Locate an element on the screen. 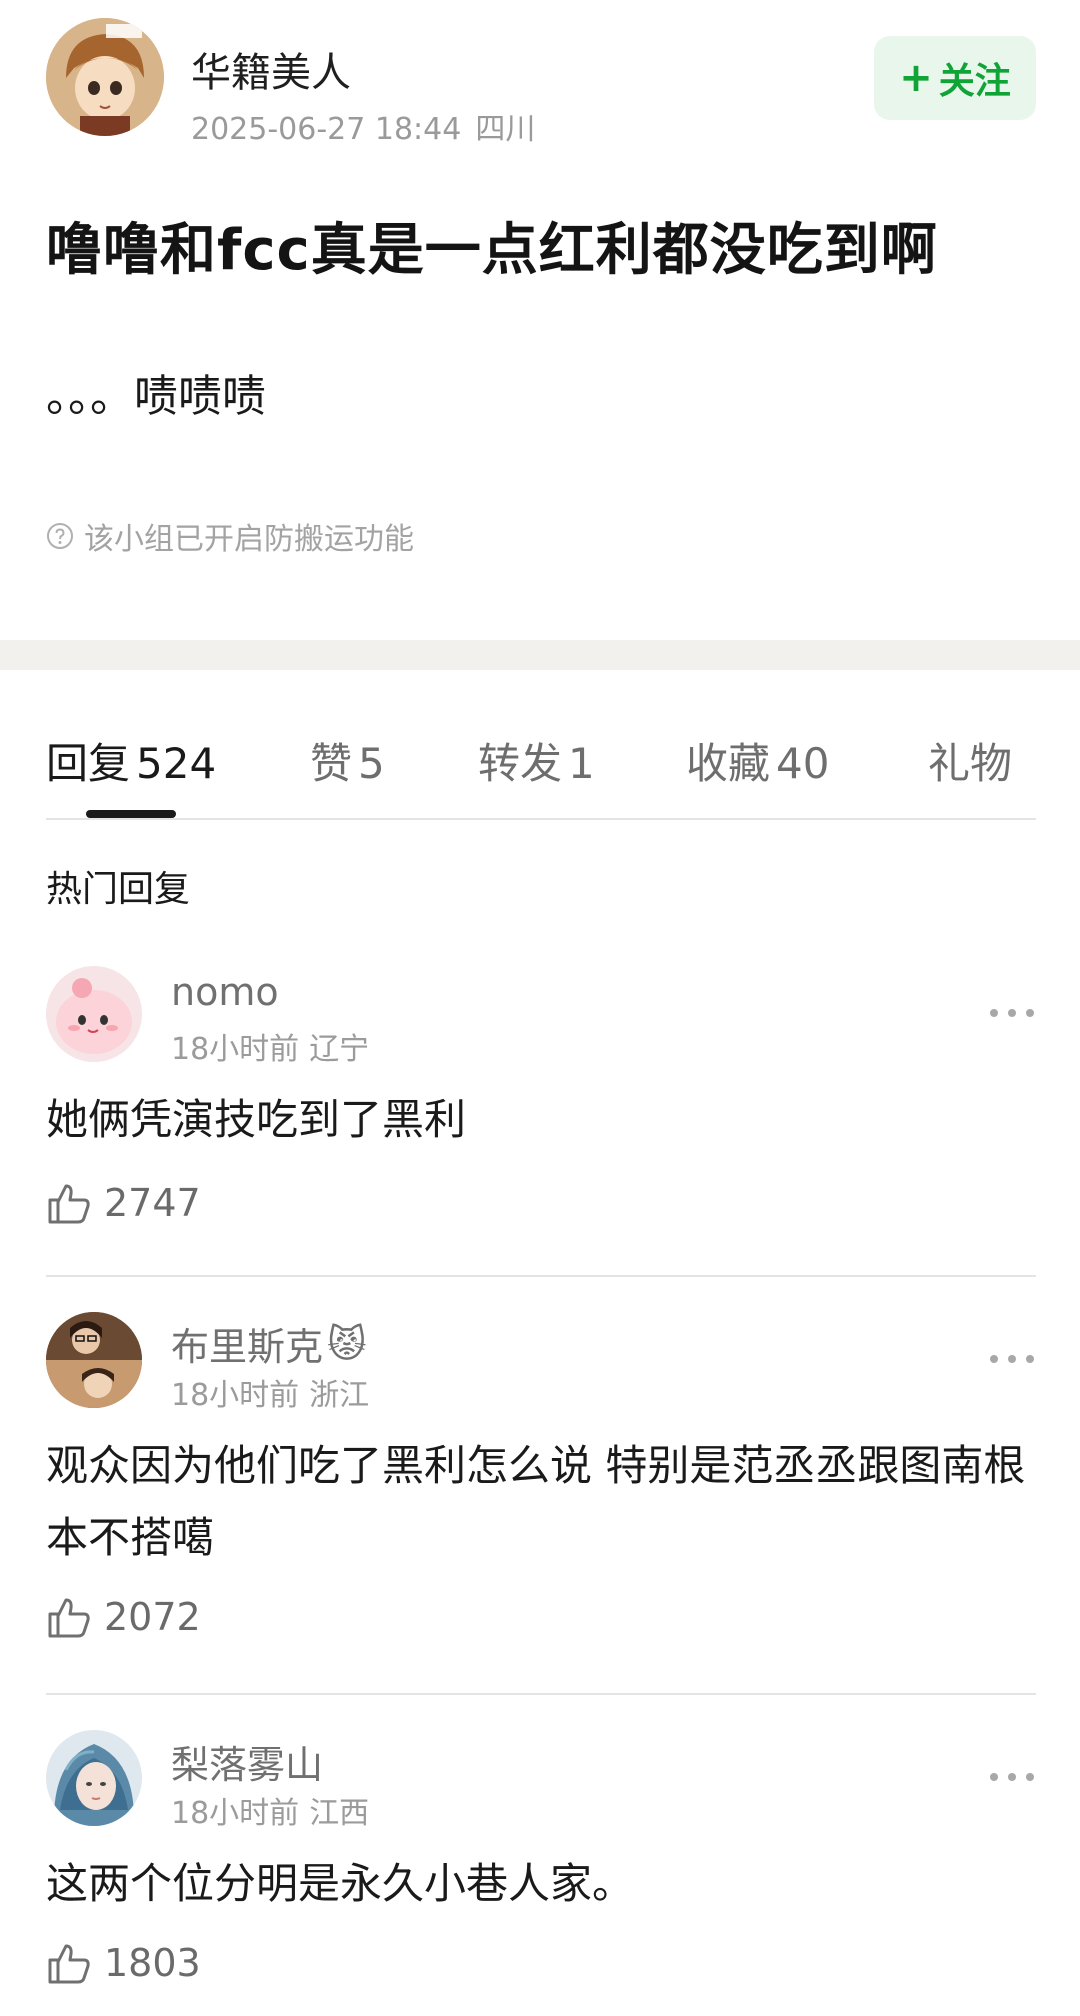 The width and height of the screenshot is (1080, 2016). illustrated-girl-avatar-icon is located at coordinates (94, 1778).